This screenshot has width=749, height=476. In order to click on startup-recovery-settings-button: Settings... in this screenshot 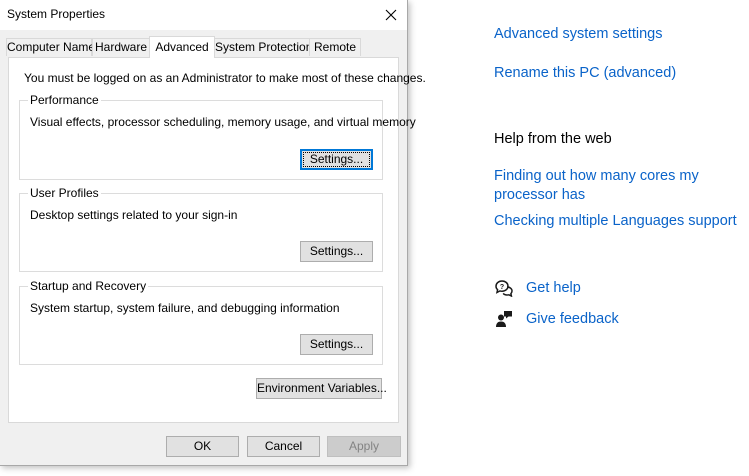, I will do `click(336, 344)`.